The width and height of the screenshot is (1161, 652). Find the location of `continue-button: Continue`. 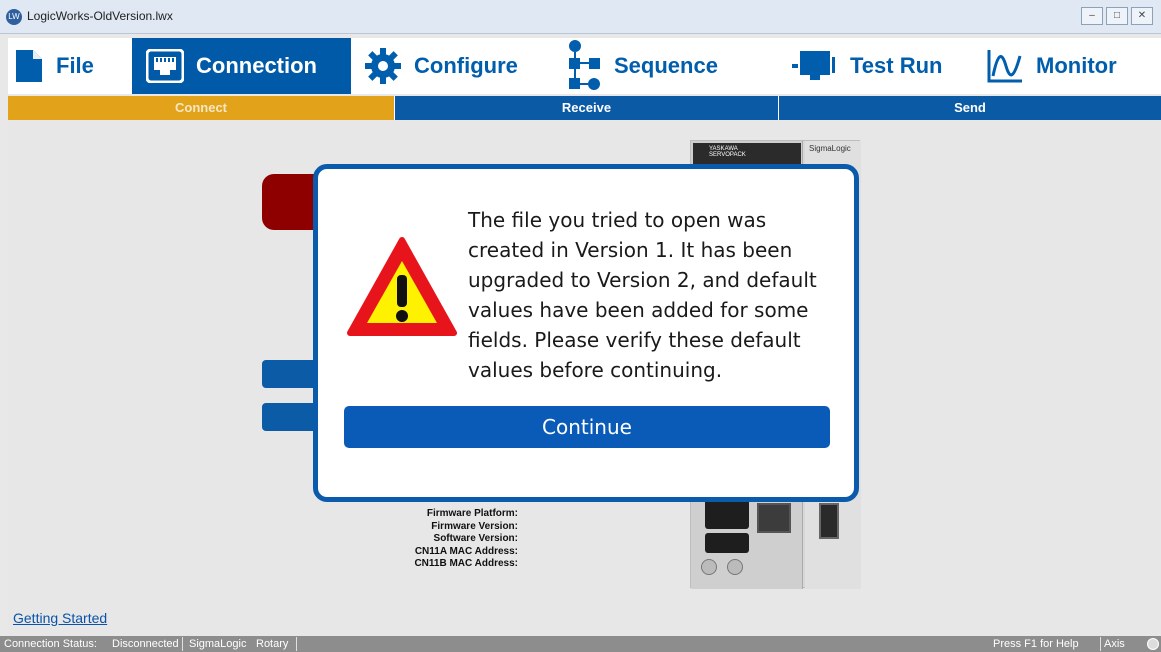

continue-button: Continue is located at coordinates (587, 427).